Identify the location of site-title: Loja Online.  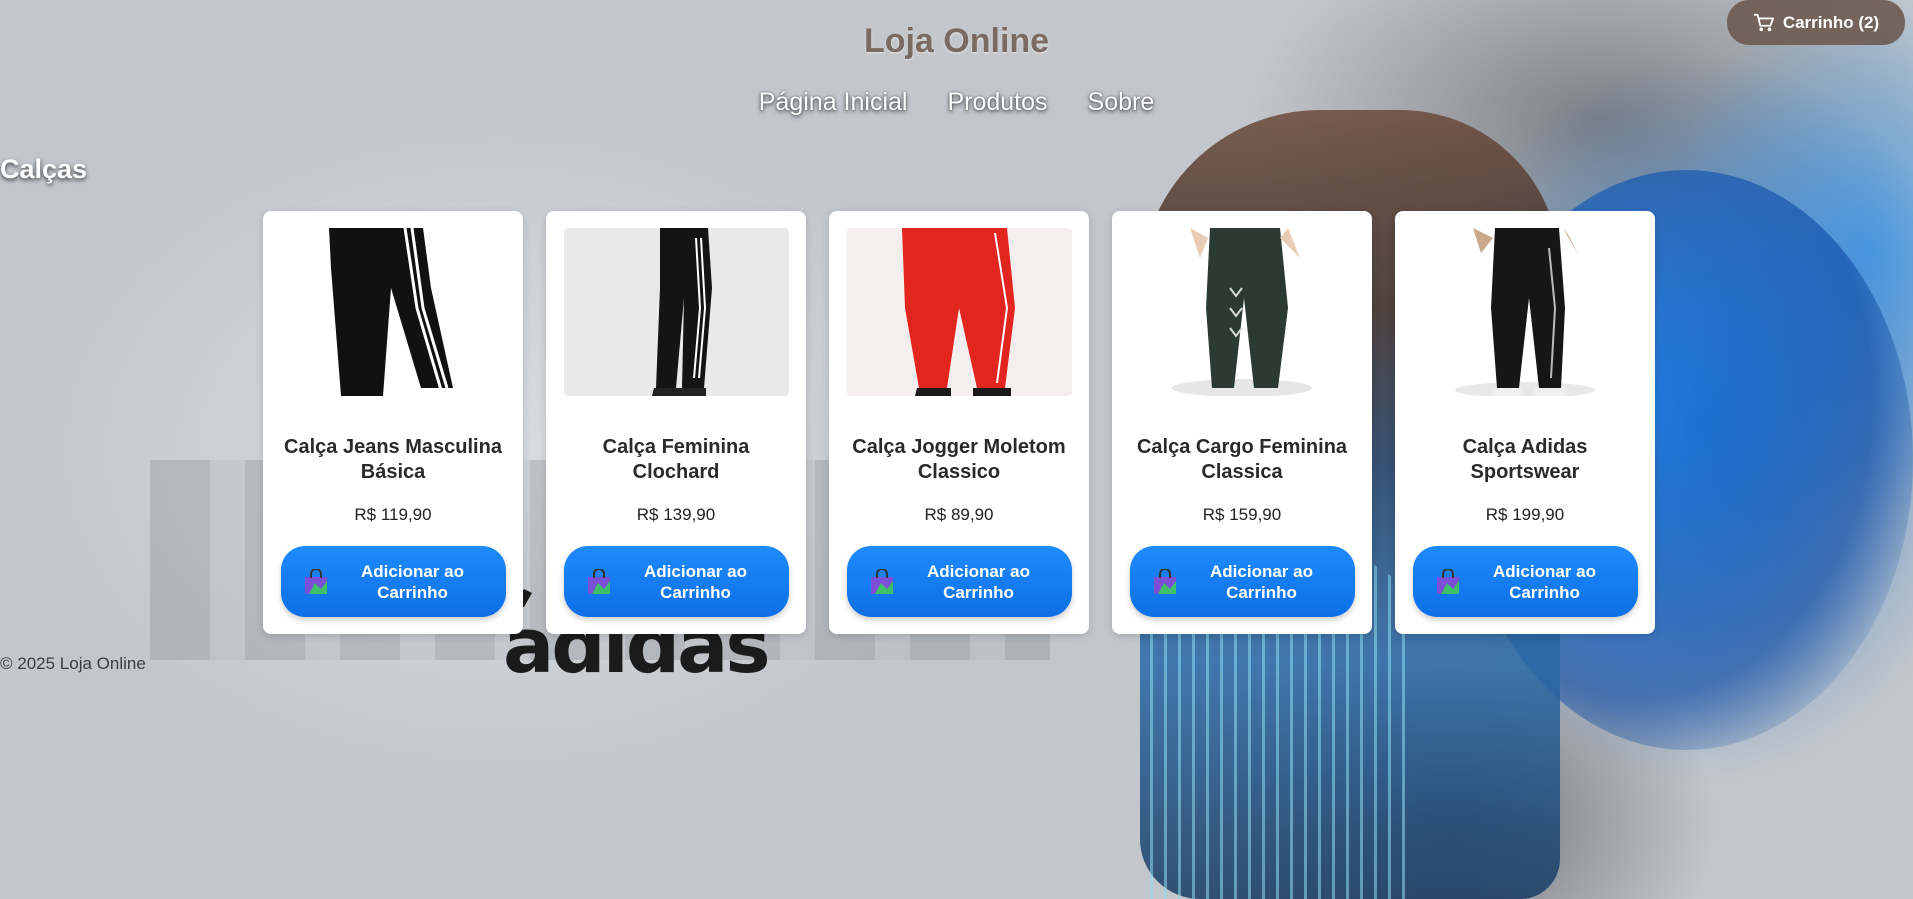
(956, 41).